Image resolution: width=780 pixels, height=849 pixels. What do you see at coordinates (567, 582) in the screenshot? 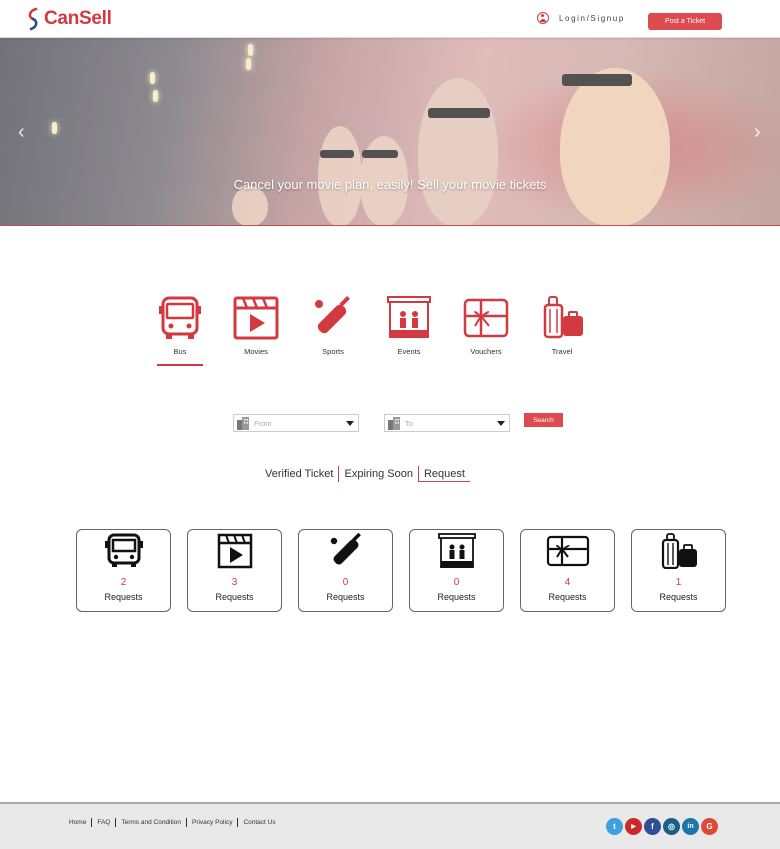
I see `request-count: 4` at bounding box center [567, 582].